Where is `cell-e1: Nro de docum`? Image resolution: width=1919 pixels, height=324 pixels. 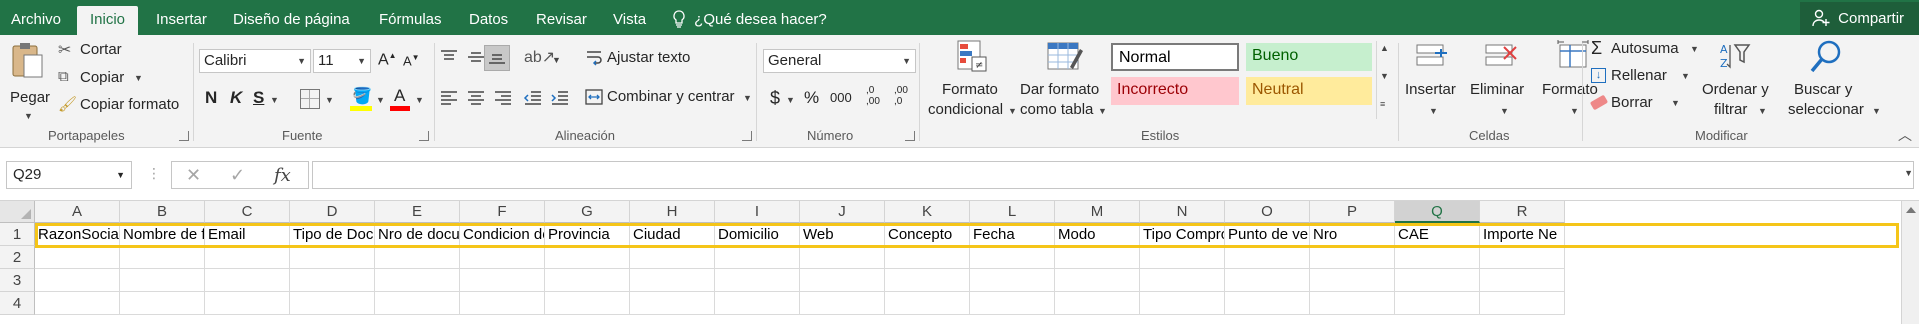
cell-e1: Nro de docum is located at coordinates (417, 234).